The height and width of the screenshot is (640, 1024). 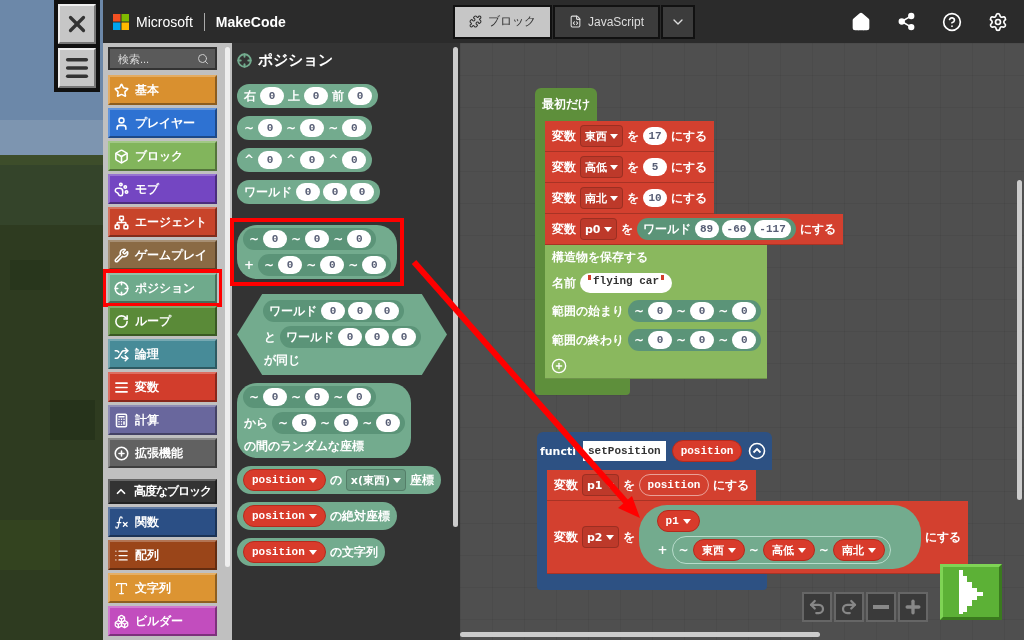 What do you see at coordinates (706, 229) in the screenshot?
I see `number-field: 89` at bounding box center [706, 229].